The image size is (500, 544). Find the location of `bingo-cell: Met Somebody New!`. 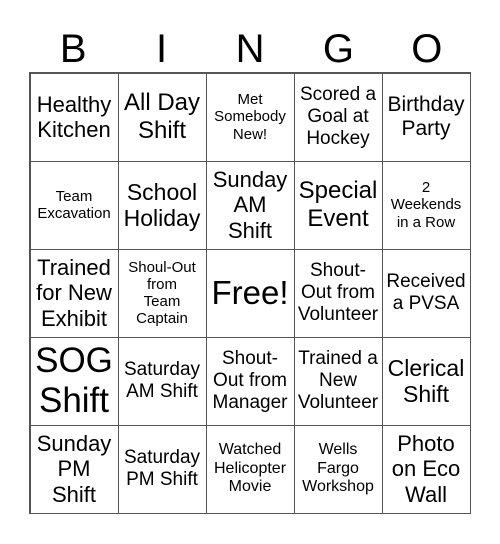

bingo-cell: Met Somebody New! is located at coordinates (250, 117).